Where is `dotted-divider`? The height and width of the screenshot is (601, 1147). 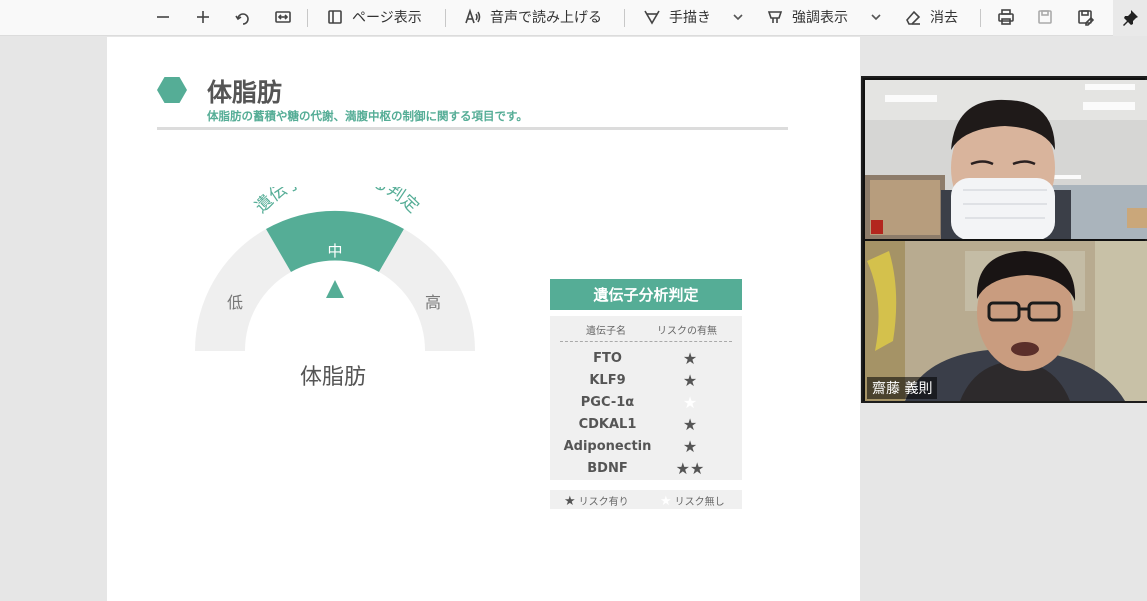
dotted-divider is located at coordinates (646, 341).